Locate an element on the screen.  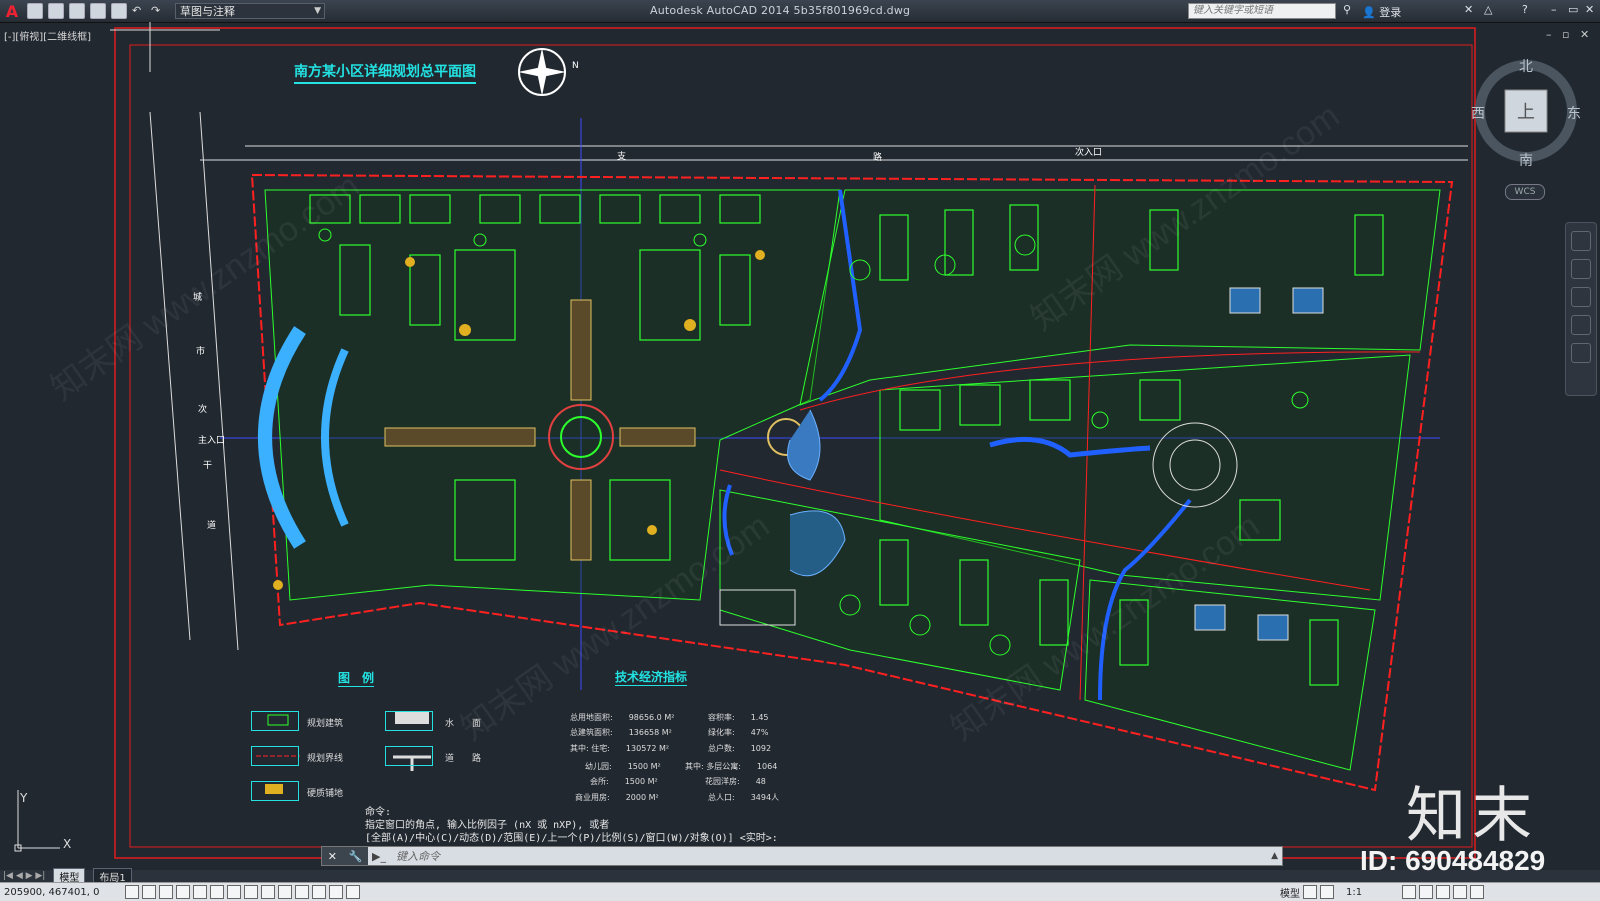
lineweight-icon is located at coordinates (302, 892).